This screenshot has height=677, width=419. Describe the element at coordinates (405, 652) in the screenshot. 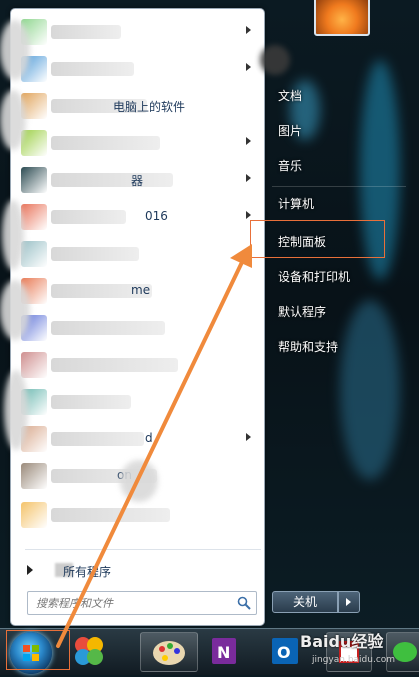

I see `chat-icon` at that location.